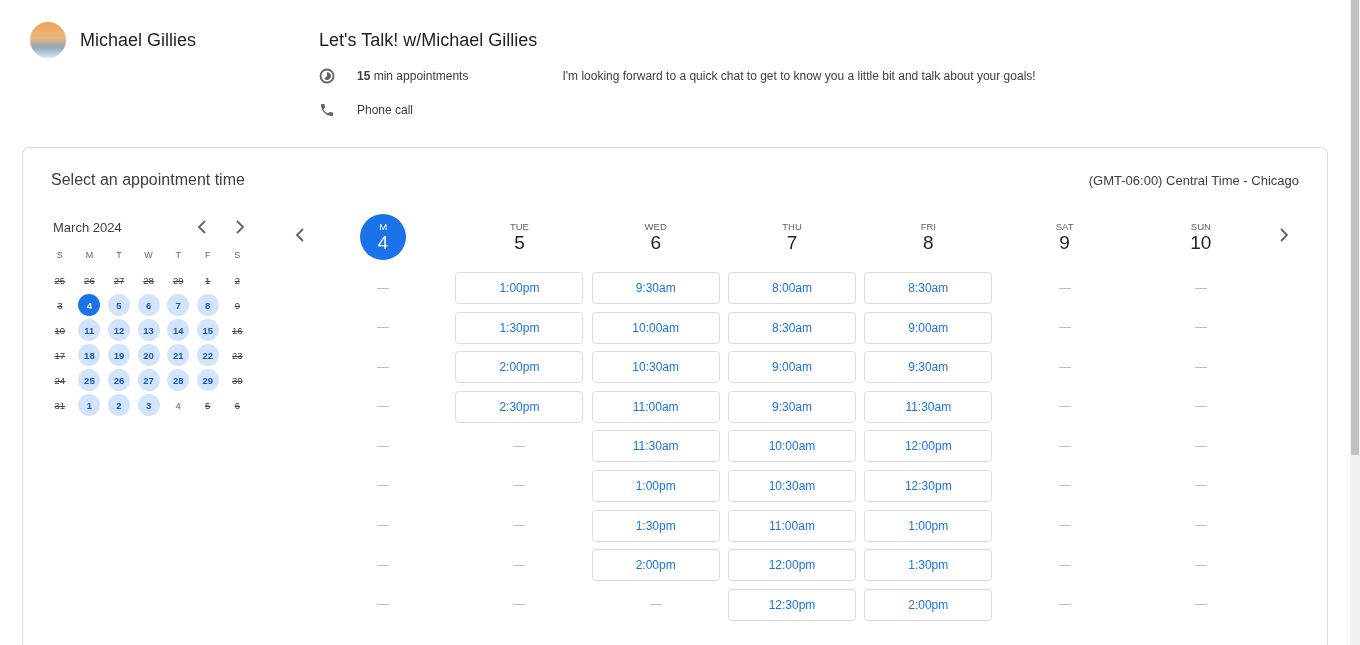  Describe the element at coordinates (237, 305) in the screenshot. I see `calendar-day: 9` at that location.